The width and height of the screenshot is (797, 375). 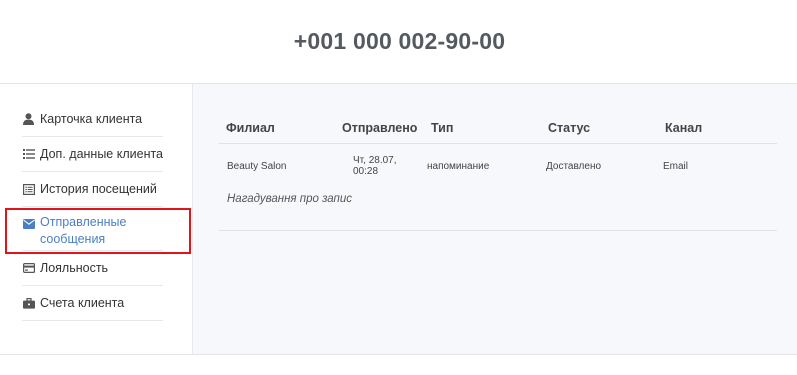 I want to click on sidebar-item-visit-history: История посещений, so click(x=92, y=189).